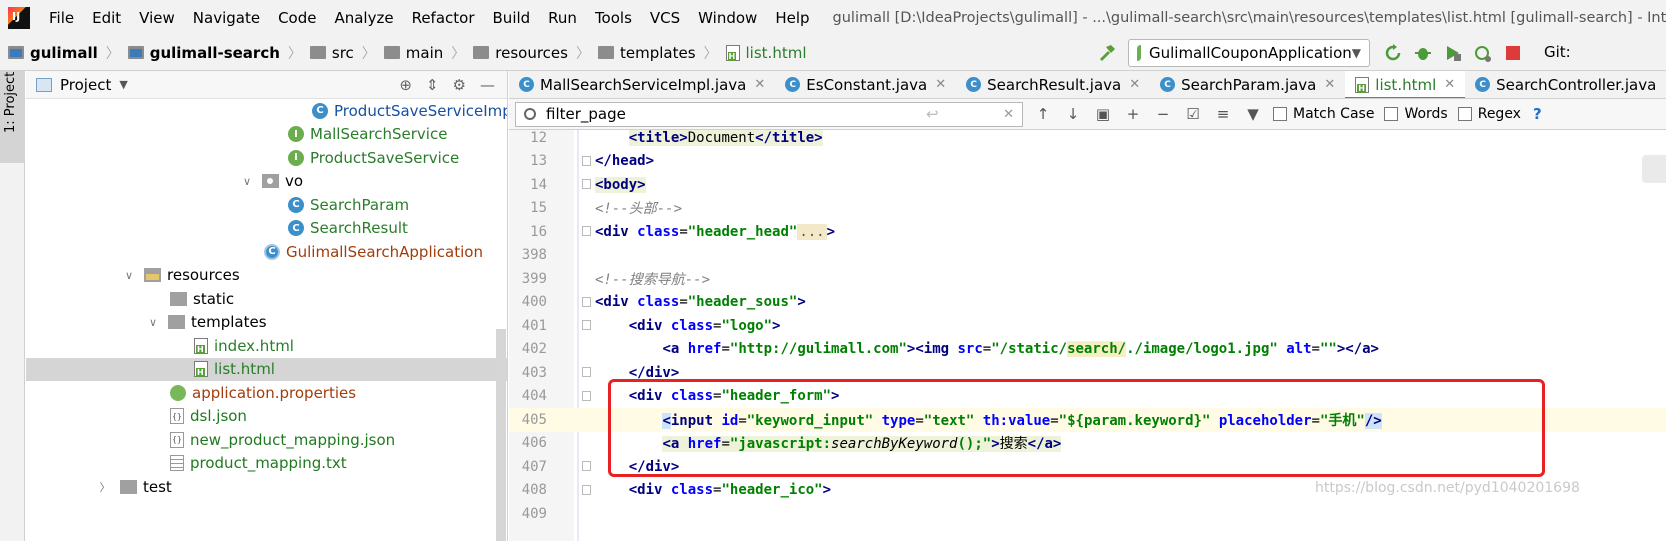  What do you see at coordinates (1513, 53) in the screenshot?
I see `stop-icon` at bounding box center [1513, 53].